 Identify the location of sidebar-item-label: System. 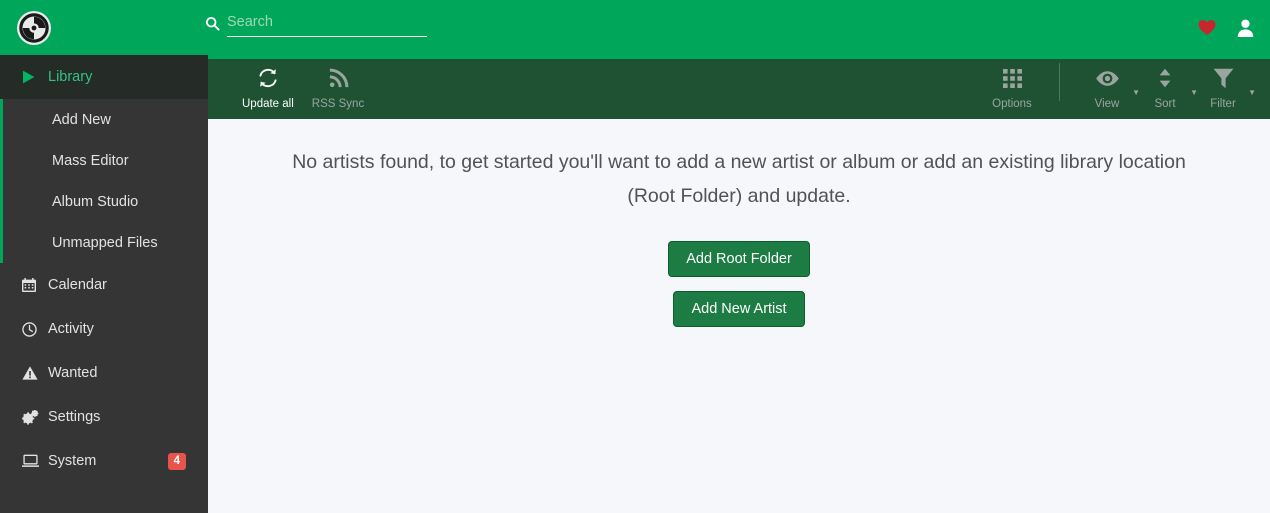
(72, 461).